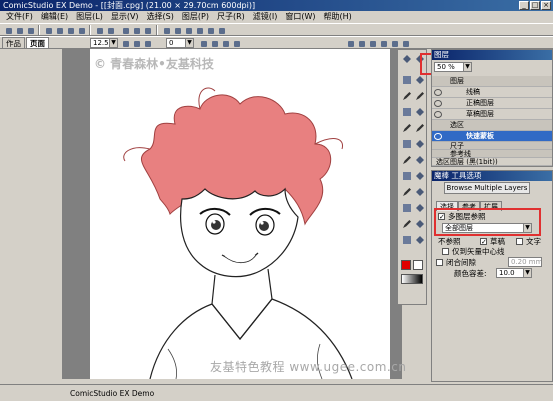  What do you see at coordinates (406, 265) in the screenshot?
I see `main-color-swatch` at bounding box center [406, 265].